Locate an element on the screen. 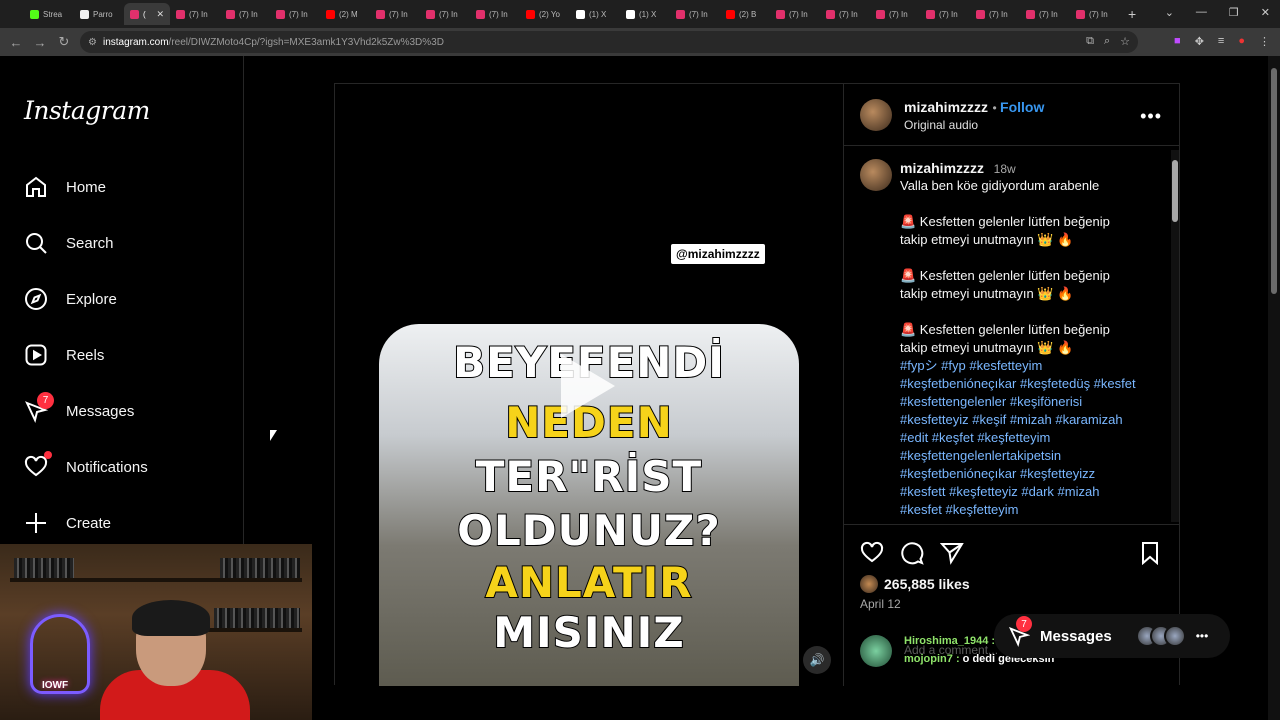  post-date: April 12 is located at coordinates (880, 604).